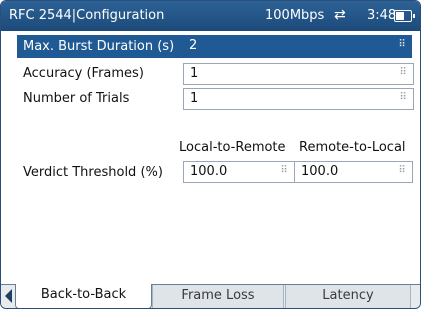 This screenshot has height=309, width=421. Describe the element at coordinates (348, 296) in the screenshot. I see `tab-latency: Latency` at that location.